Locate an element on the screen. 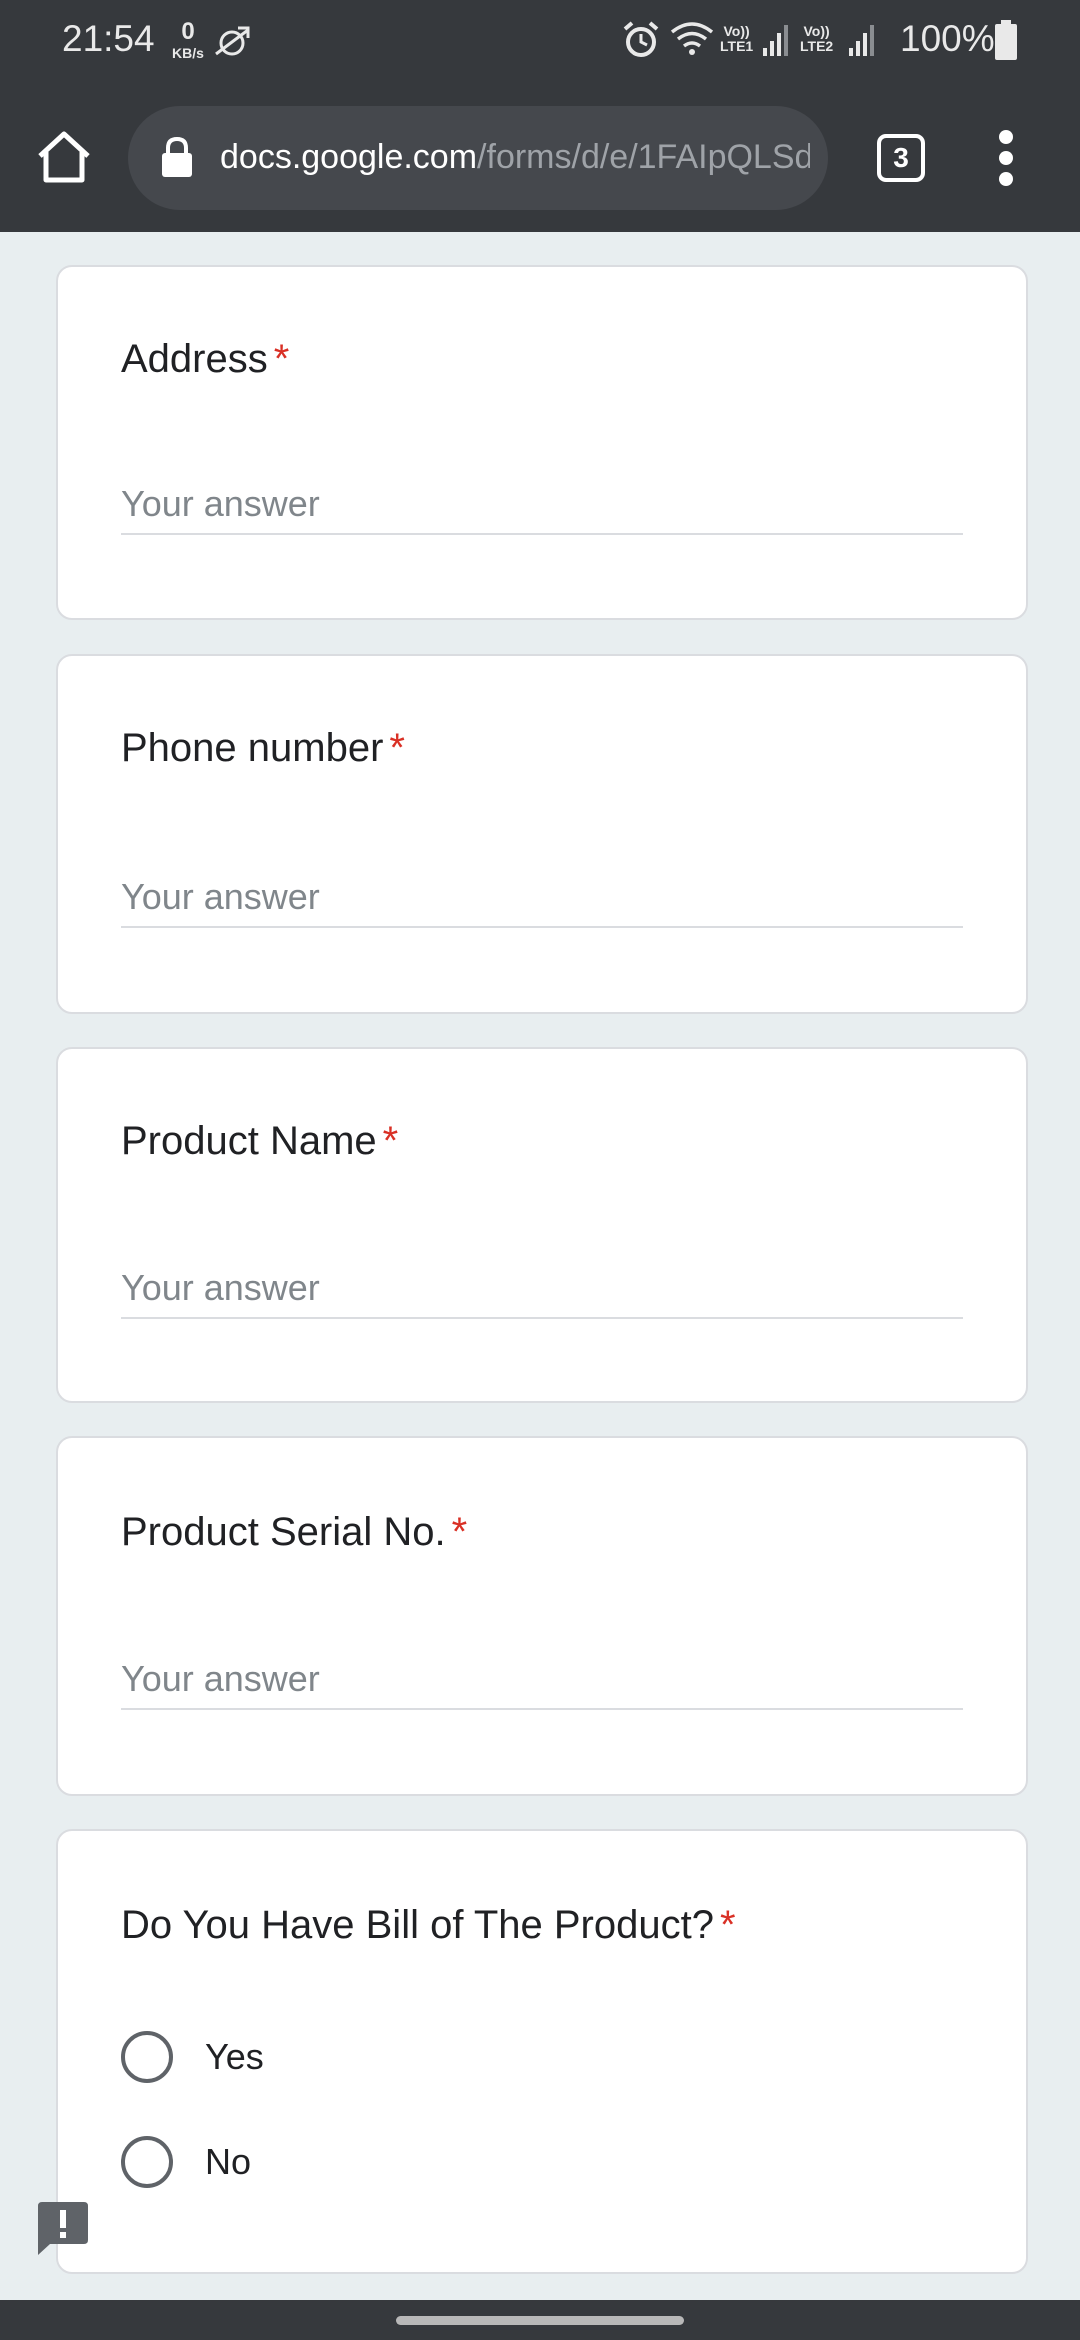 This screenshot has width=1080, height=2340. alarm-icon is located at coordinates (641, 39).